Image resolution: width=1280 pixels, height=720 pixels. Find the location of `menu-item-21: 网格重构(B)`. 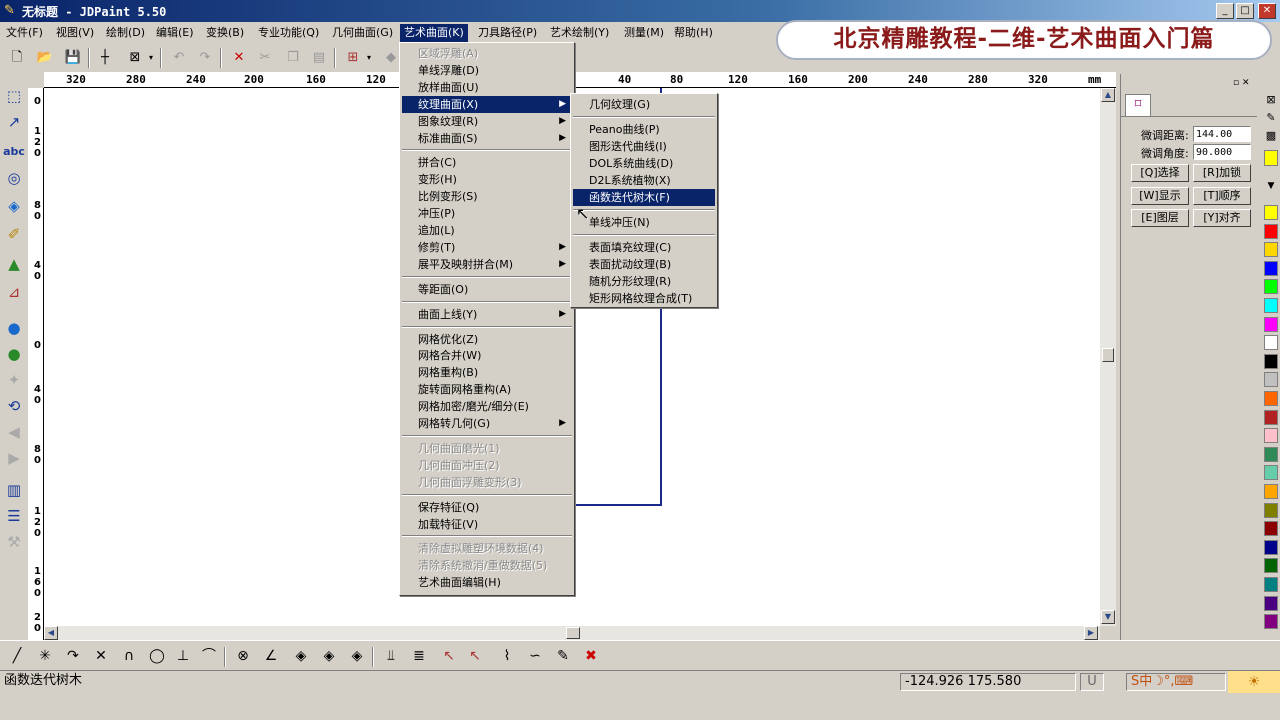

menu-item-21: 网格重构(B) is located at coordinates (487, 372).